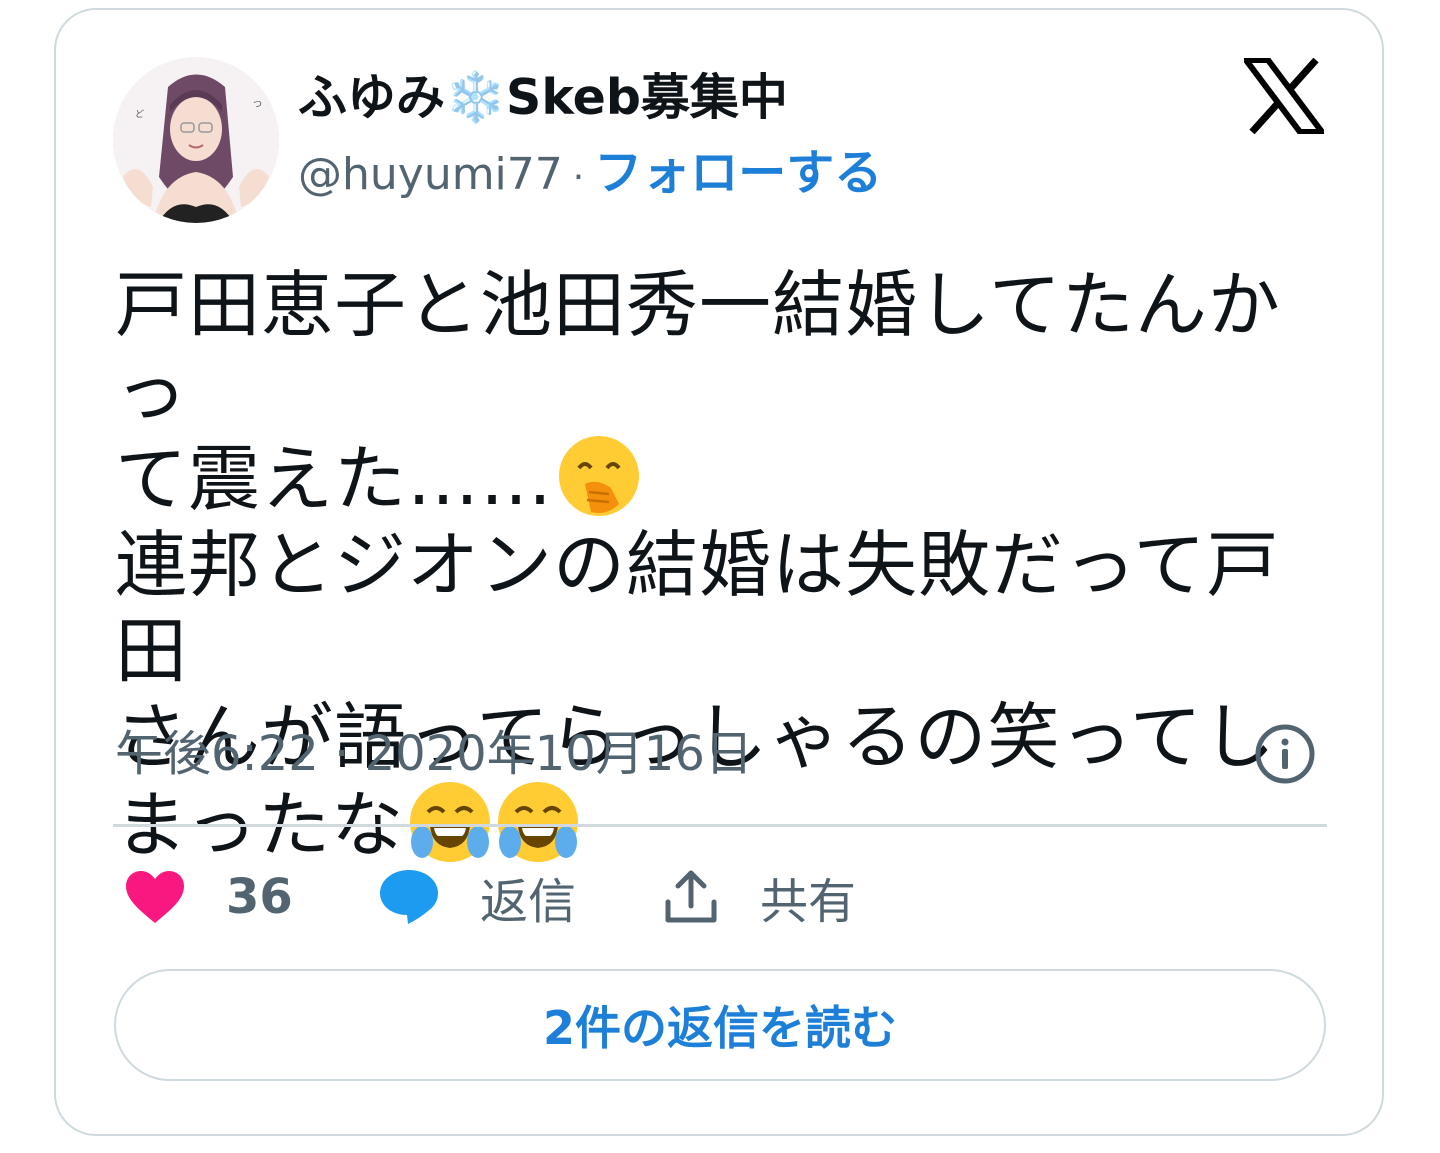  What do you see at coordinates (372, 97) in the screenshot?
I see `display-name-prefix: ふゆみ` at bounding box center [372, 97].